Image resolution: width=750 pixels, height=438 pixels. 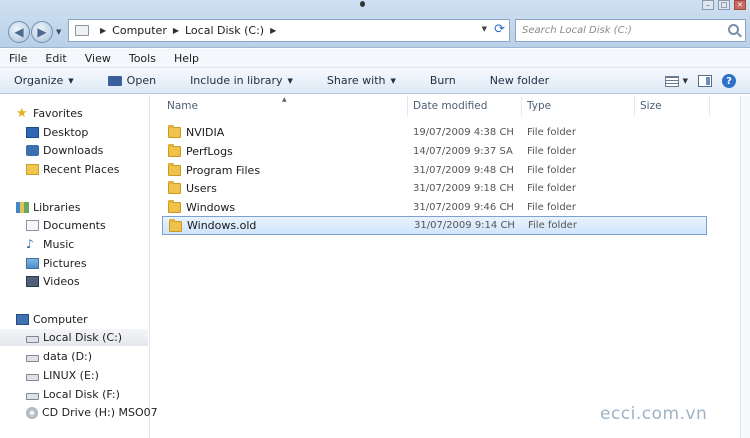 I want to click on sort-arrow-icon: ▲, so click(x=284, y=99).